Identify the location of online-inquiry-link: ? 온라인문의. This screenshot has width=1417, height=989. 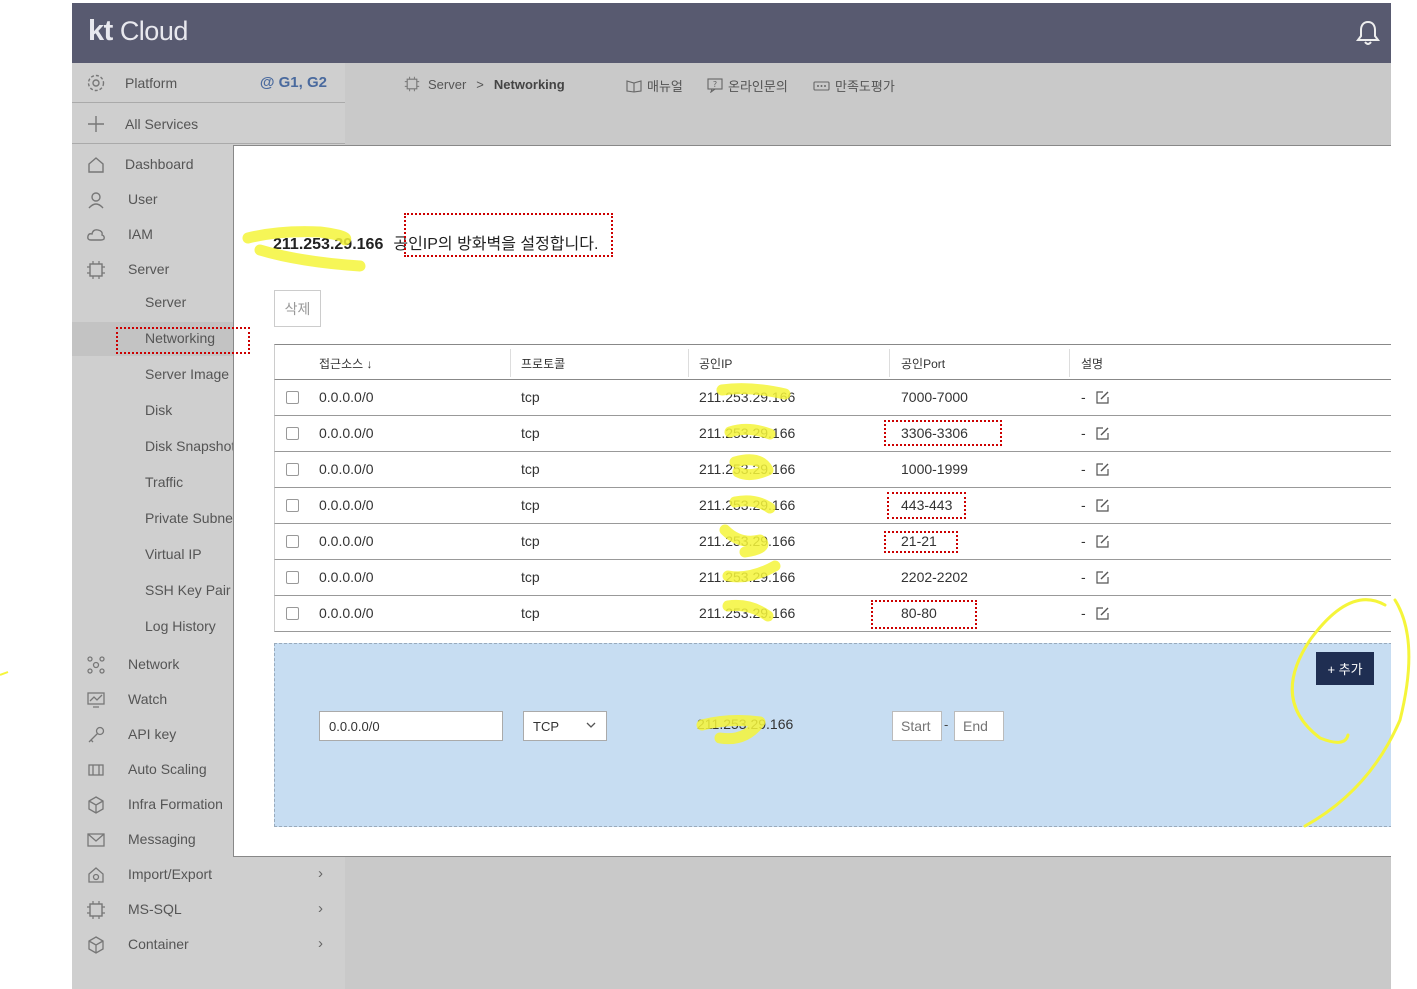
(747, 85).